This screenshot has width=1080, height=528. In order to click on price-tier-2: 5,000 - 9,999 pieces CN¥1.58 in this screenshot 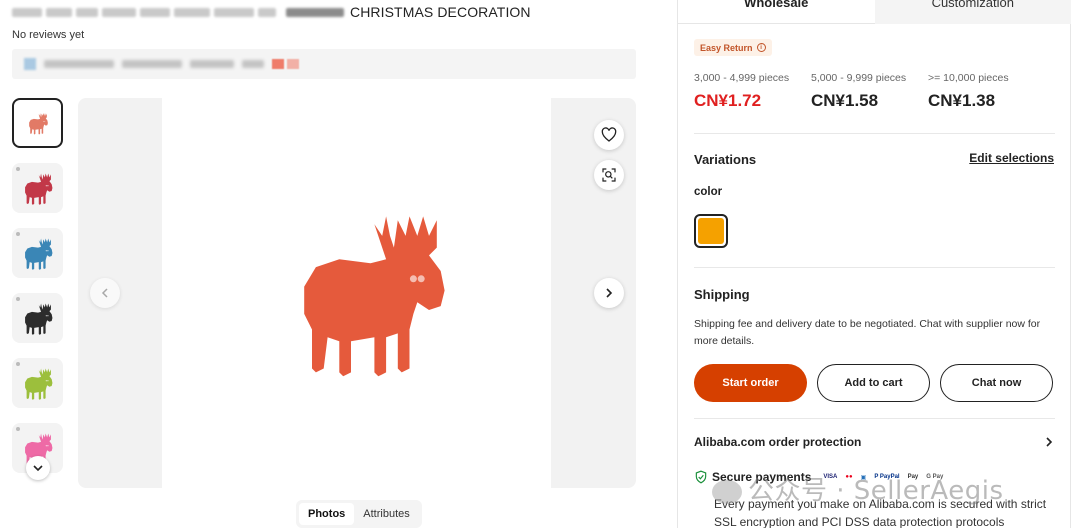, I will do `click(859, 91)`.